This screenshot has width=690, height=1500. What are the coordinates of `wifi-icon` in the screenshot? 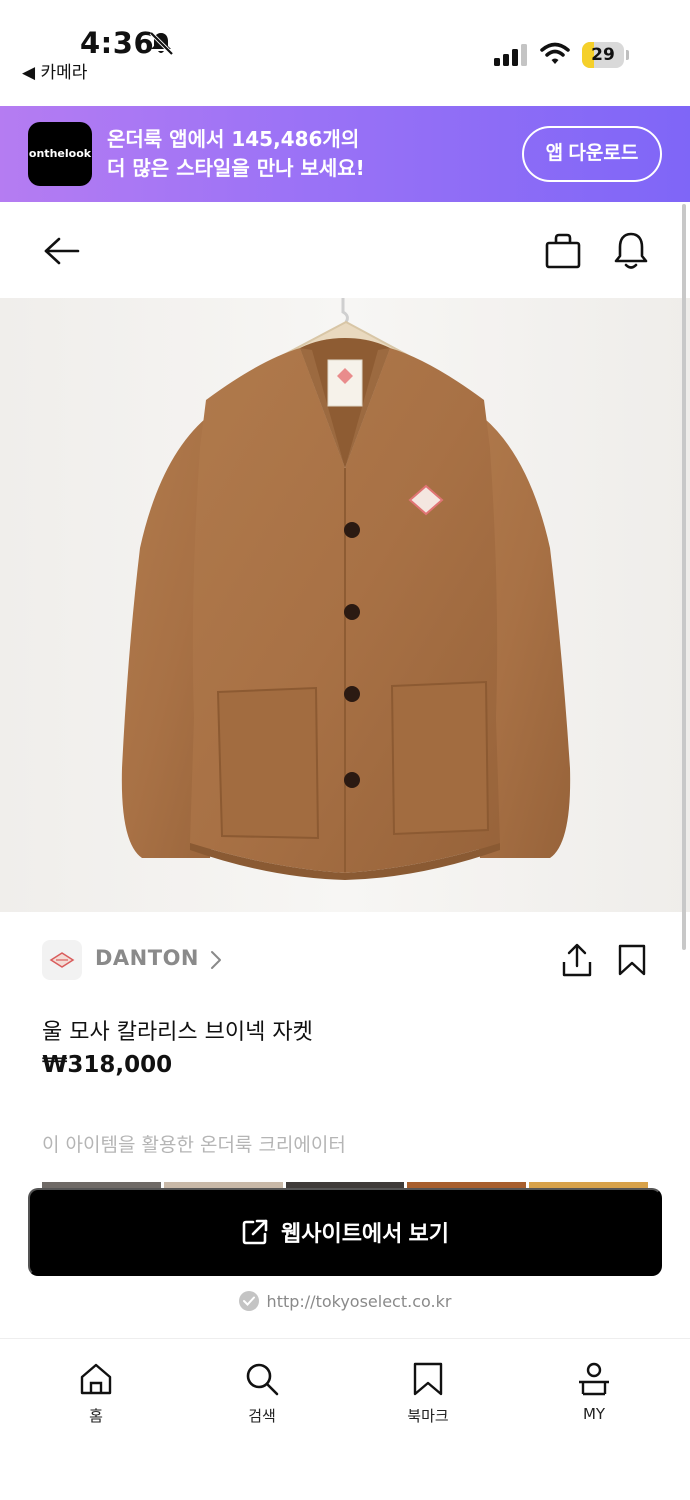 It's located at (555, 53).